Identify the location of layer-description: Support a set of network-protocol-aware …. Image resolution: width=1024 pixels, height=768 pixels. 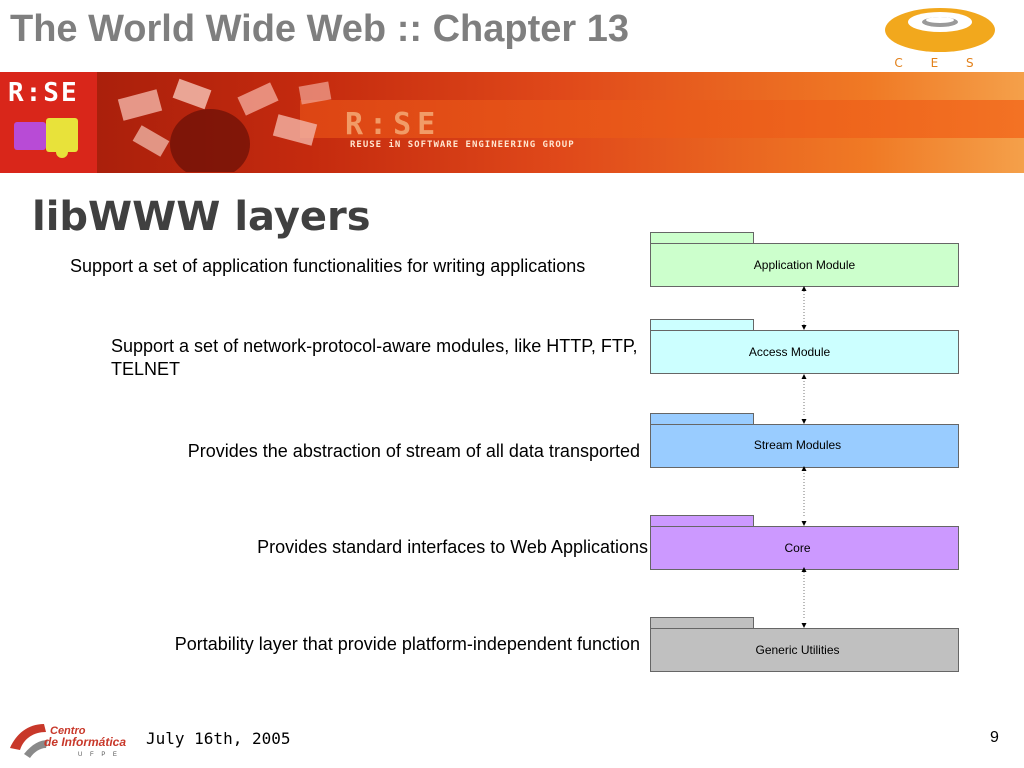
(374, 357).